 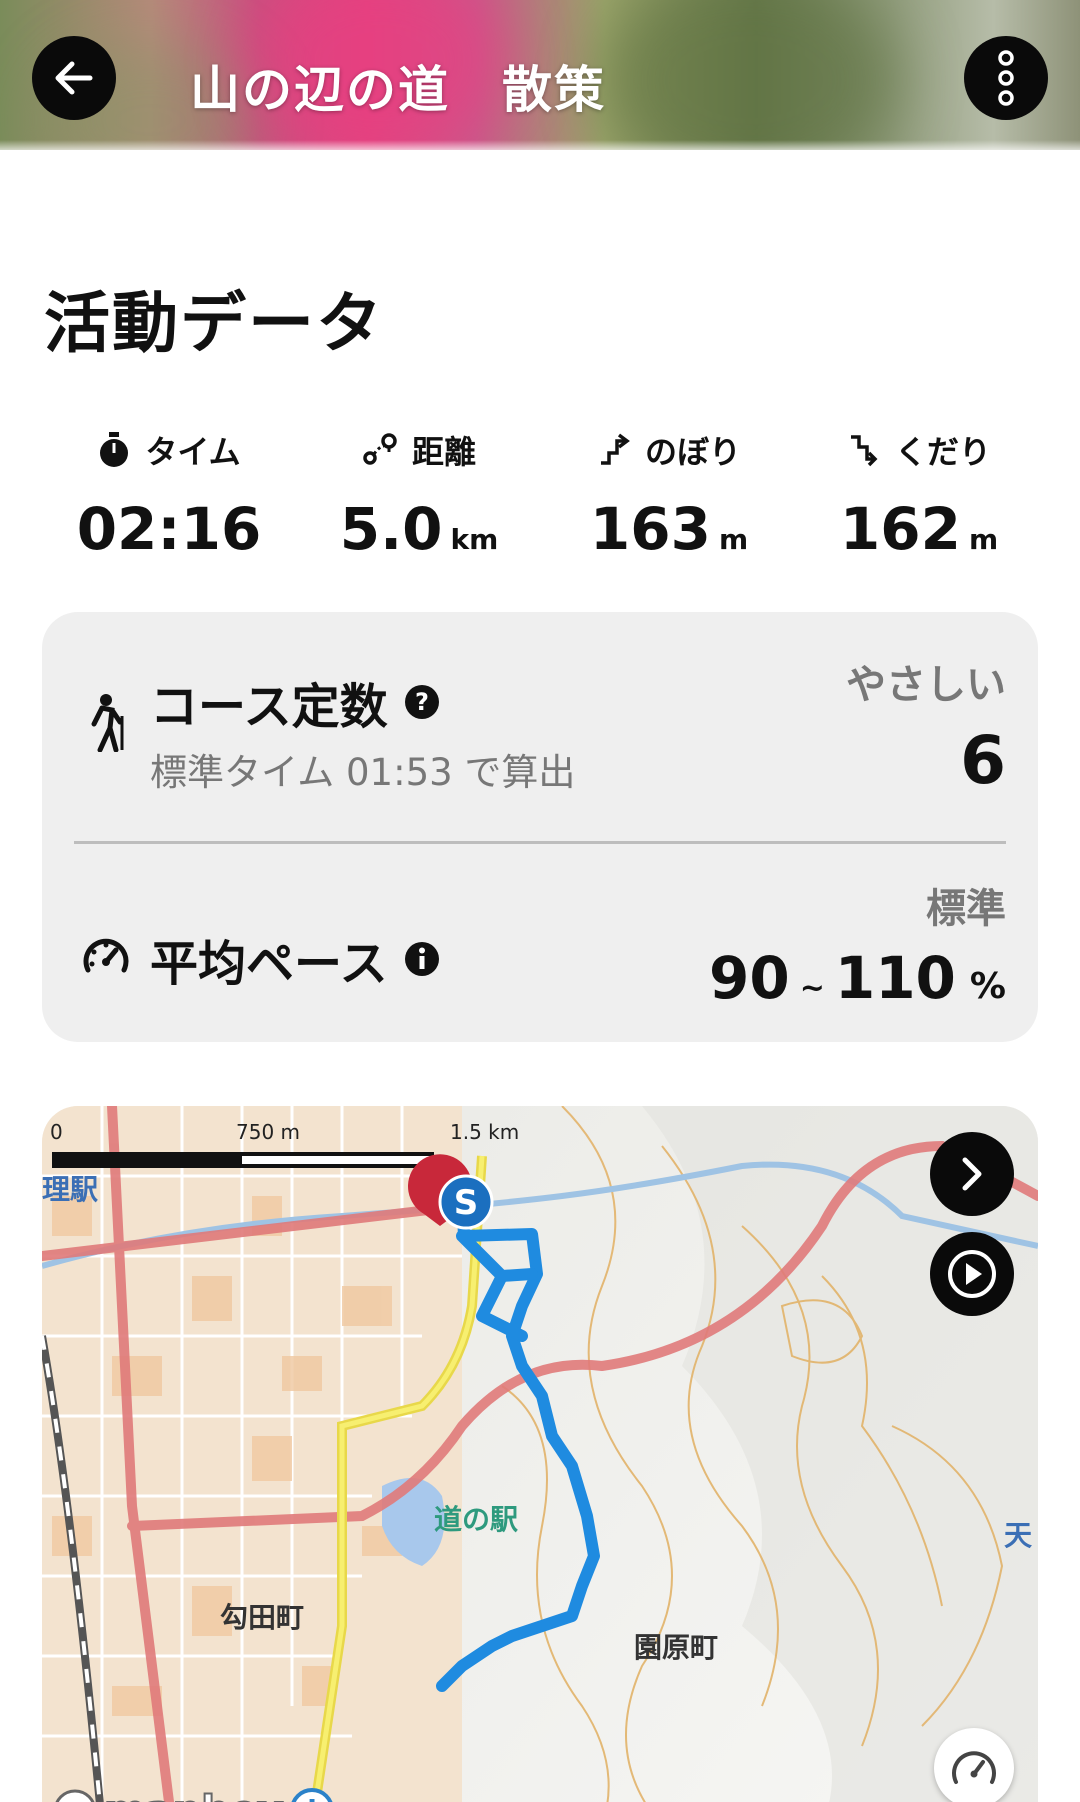 I want to click on scale-label-750: 750 m, so click(x=268, y=1132).